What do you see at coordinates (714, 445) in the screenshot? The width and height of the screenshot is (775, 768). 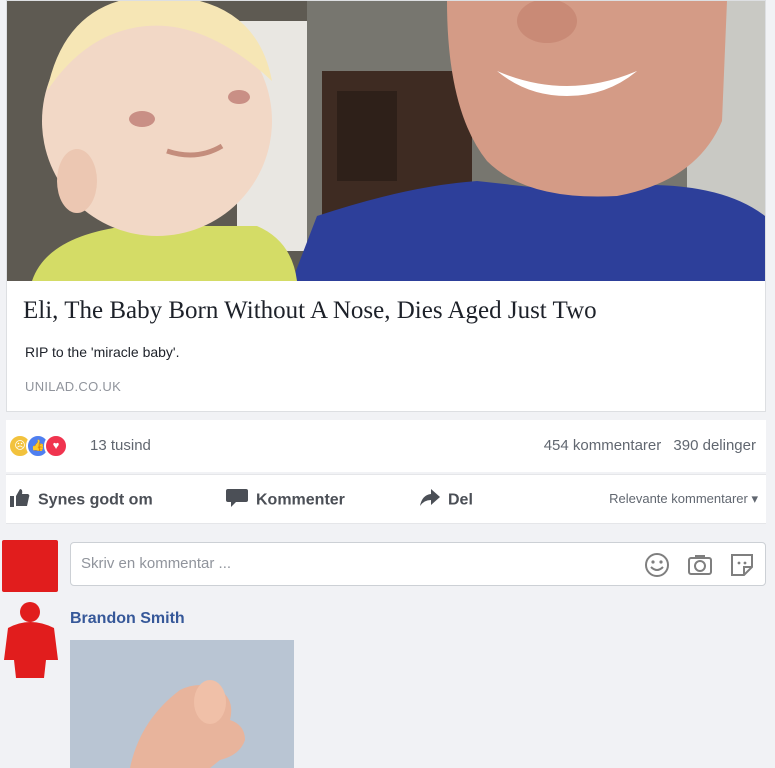 I see `share-count: 390 delinger` at bounding box center [714, 445].